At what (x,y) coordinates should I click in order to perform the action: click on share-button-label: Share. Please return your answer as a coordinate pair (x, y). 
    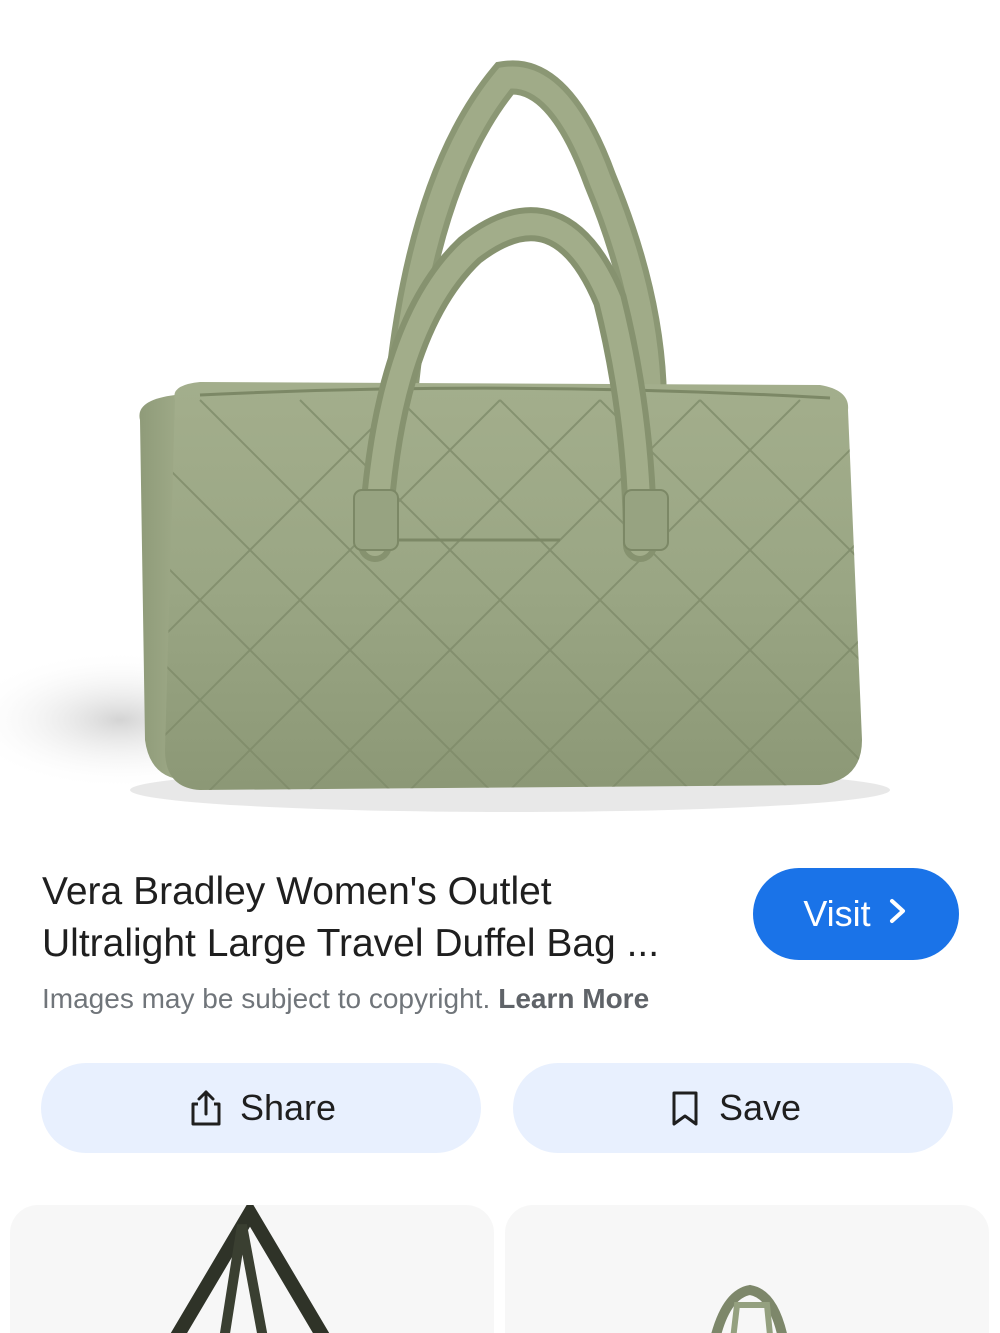
    Looking at the image, I should click on (288, 1107).